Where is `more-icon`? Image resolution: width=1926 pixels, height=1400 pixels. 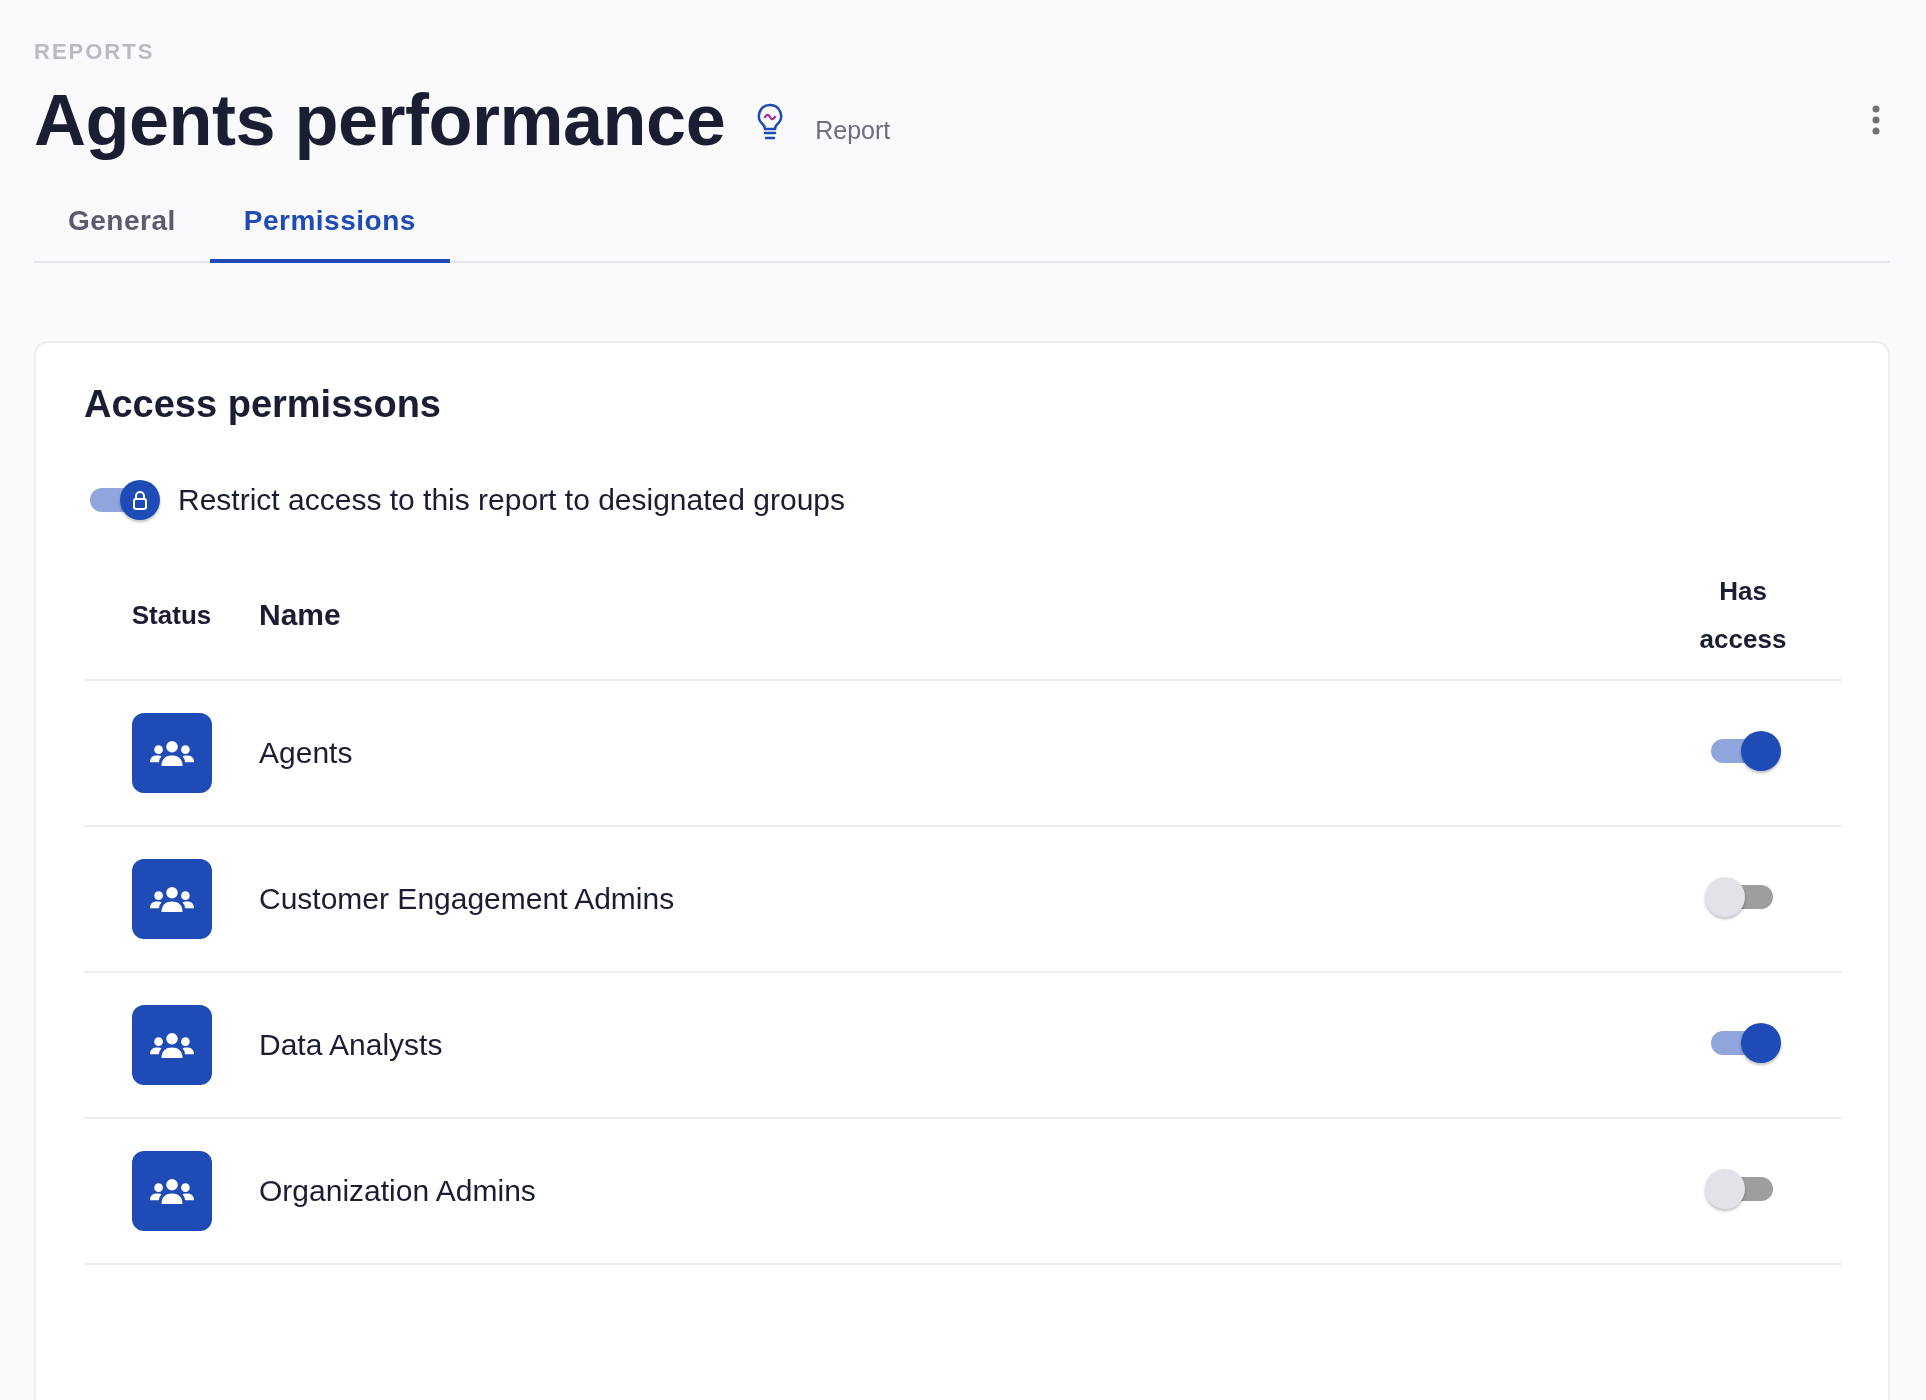 more-icon is located at coordinates (1876, 120).